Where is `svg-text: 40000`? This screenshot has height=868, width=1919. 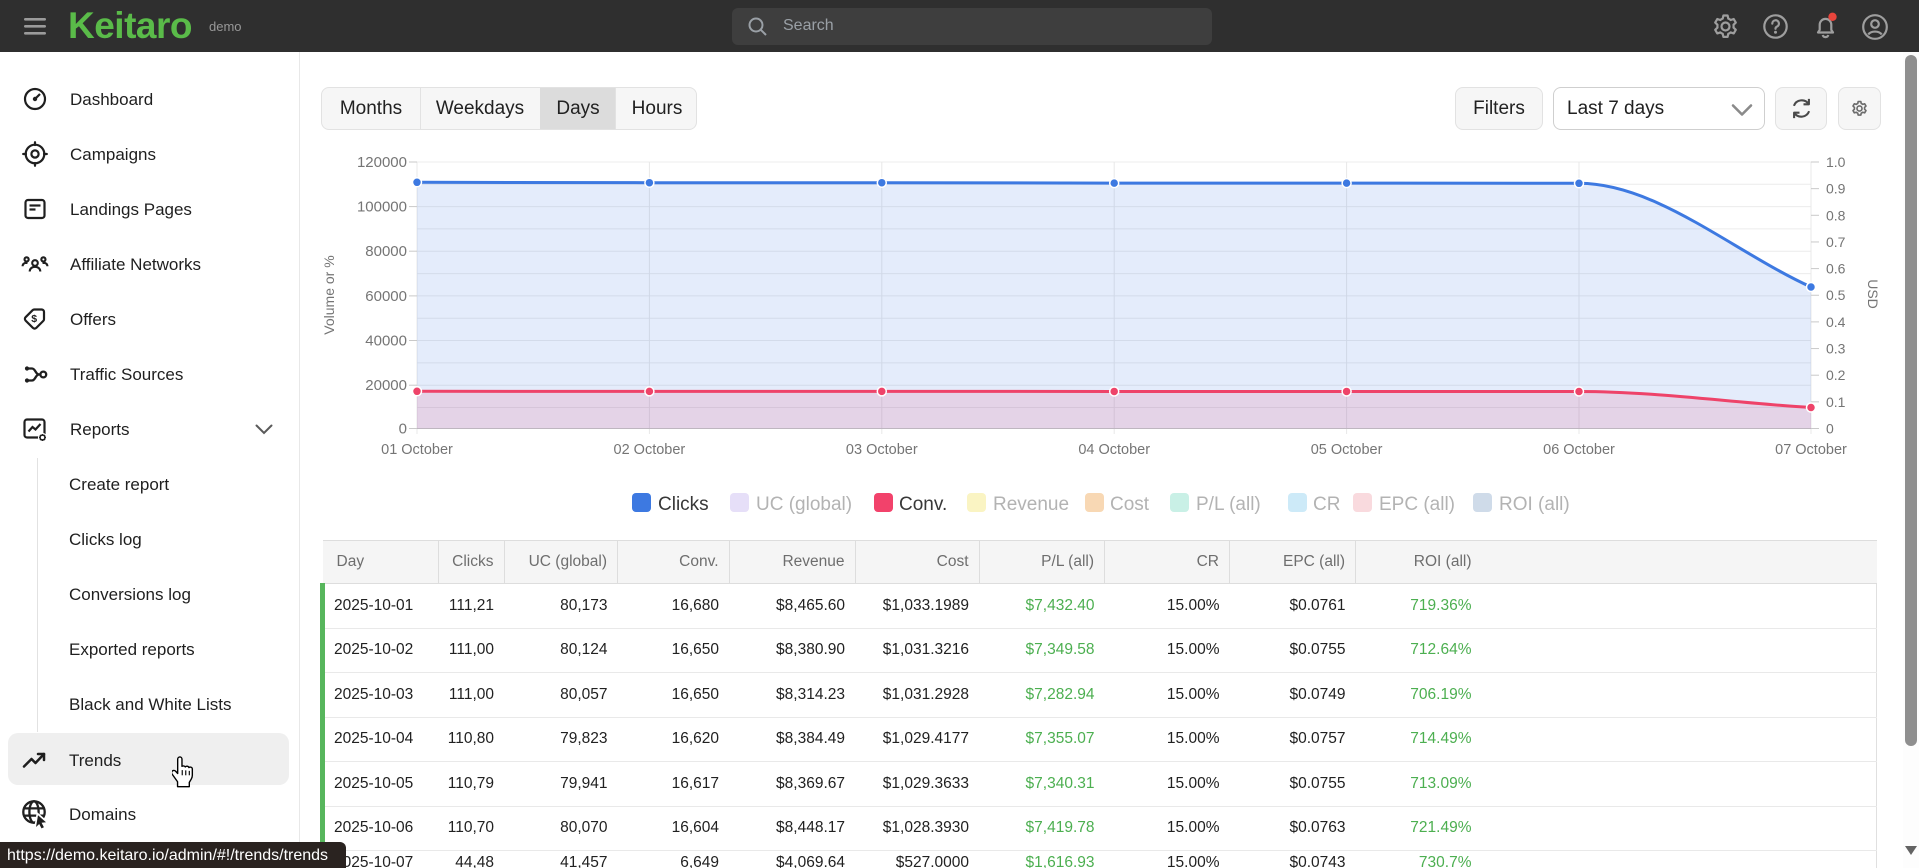 svg-text: 40000 is located at coordinates (386, 341).